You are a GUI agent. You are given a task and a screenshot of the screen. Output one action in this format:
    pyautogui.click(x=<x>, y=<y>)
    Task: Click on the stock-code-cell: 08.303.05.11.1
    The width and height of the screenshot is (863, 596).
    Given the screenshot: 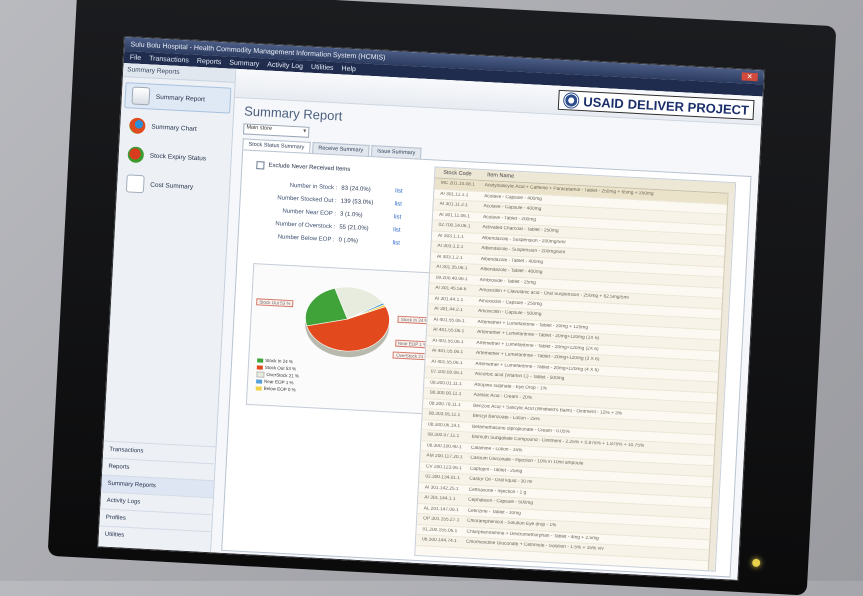 What is the action you would take?
    pyautogui.click(x=444, y=415)
    